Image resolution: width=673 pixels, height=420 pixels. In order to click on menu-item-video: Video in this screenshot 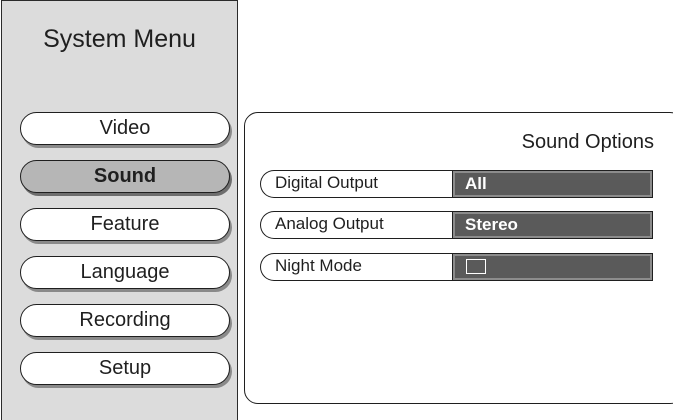, I will do `click(125, 128)`.